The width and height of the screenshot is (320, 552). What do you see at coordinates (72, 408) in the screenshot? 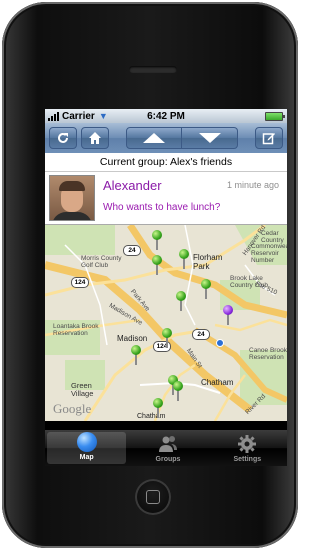
I see `google-logo: Google` at bounding box center [72, 408].